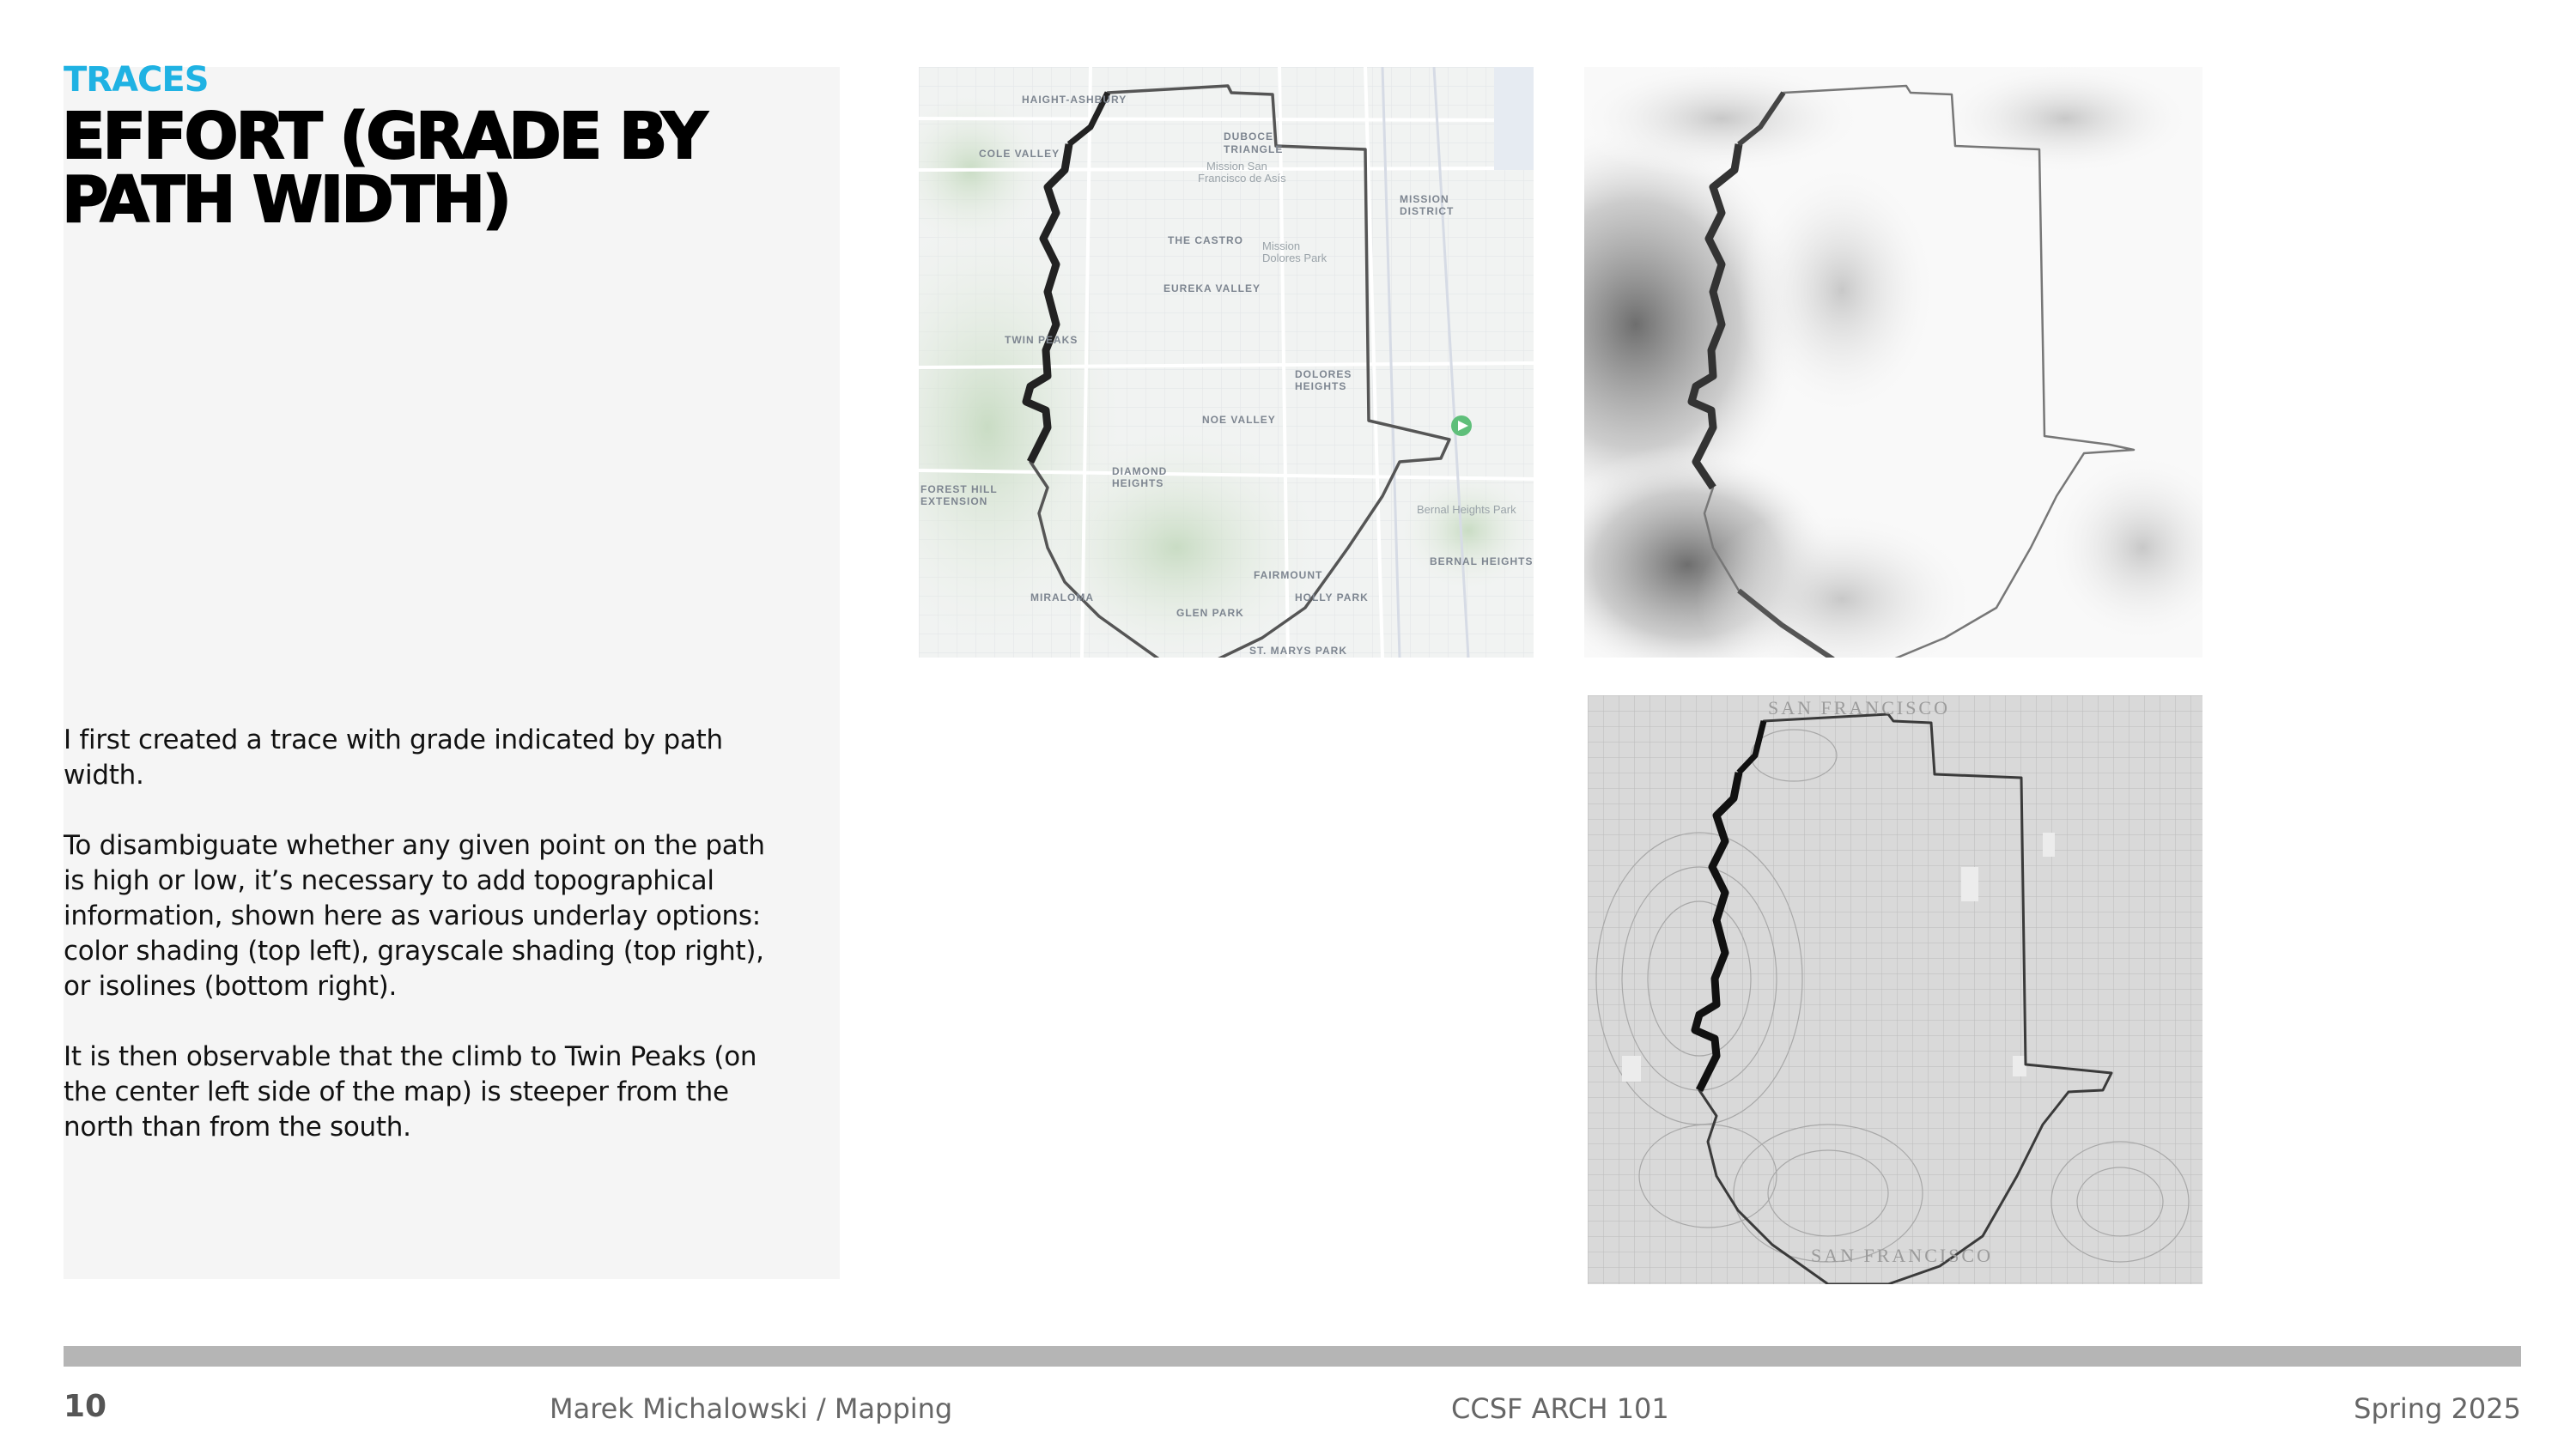 The height and width of the screenshot is (1449, 2576). Describe the element at coordinates (1902, 1255) in the screenshot. I see `iso-label-bottom: SAN FRANCISCO` at that location.